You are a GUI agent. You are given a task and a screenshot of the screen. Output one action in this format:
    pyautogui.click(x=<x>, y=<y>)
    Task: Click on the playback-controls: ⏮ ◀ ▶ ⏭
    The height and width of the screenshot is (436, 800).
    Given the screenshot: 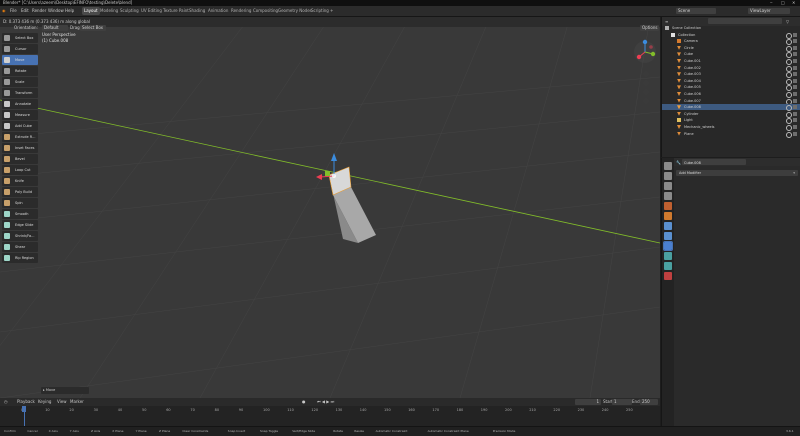 What is the action you would take?
    pyautogui.click(x=325, y=402)
    